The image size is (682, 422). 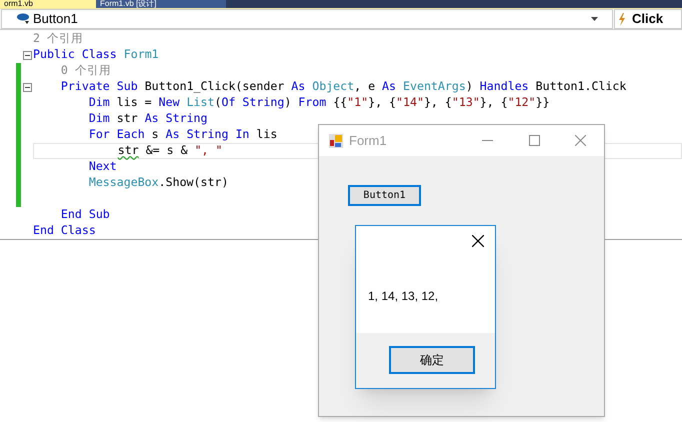 What do you see at coordinates (134, 103) in the screenshot?
I see `code-token: lis =` at bounding box center [134, 103].